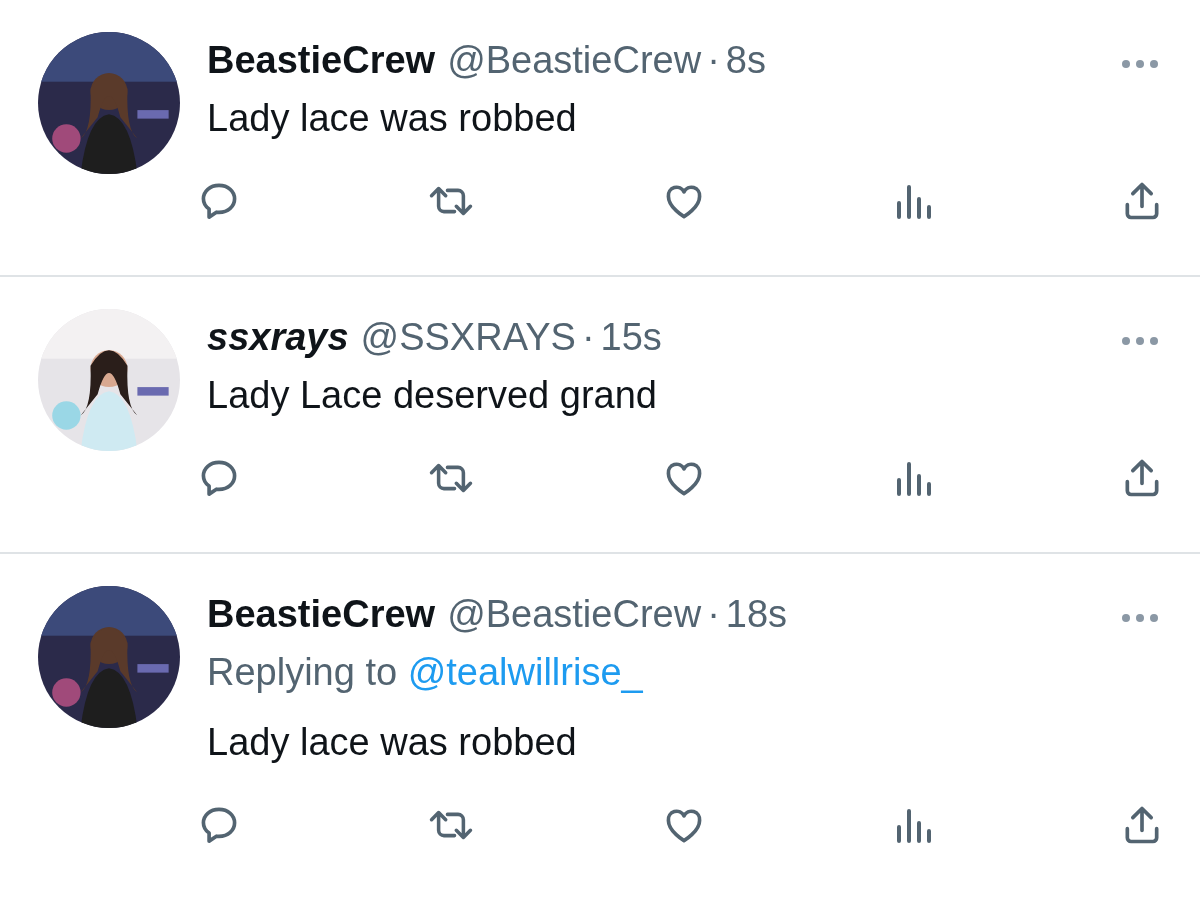  What do you see at coordinates (432, 395) in the screenshot?
I see `tweet-text: Lady Lace deserved grand` at bounding box center [432, 395].